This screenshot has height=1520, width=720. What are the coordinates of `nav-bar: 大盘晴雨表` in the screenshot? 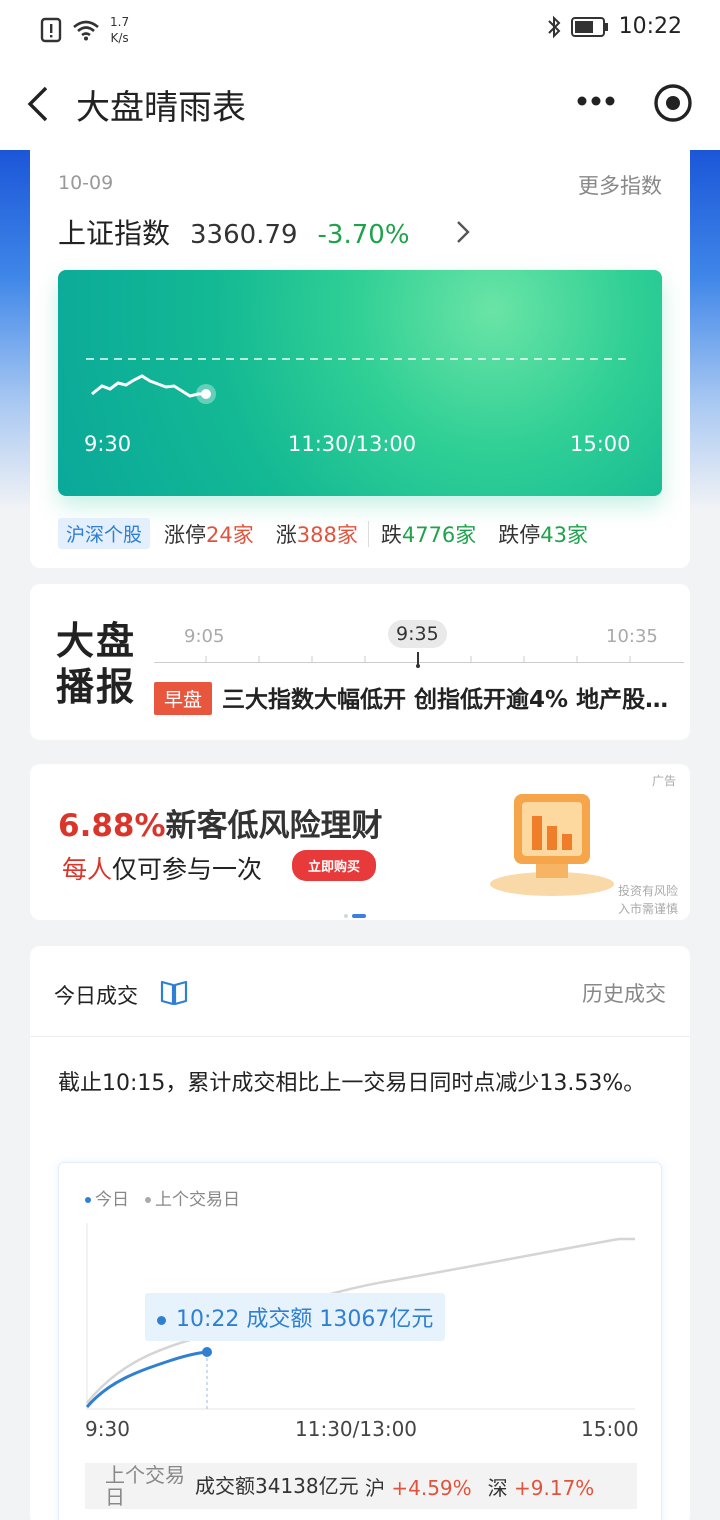 It's located at (360, 103).